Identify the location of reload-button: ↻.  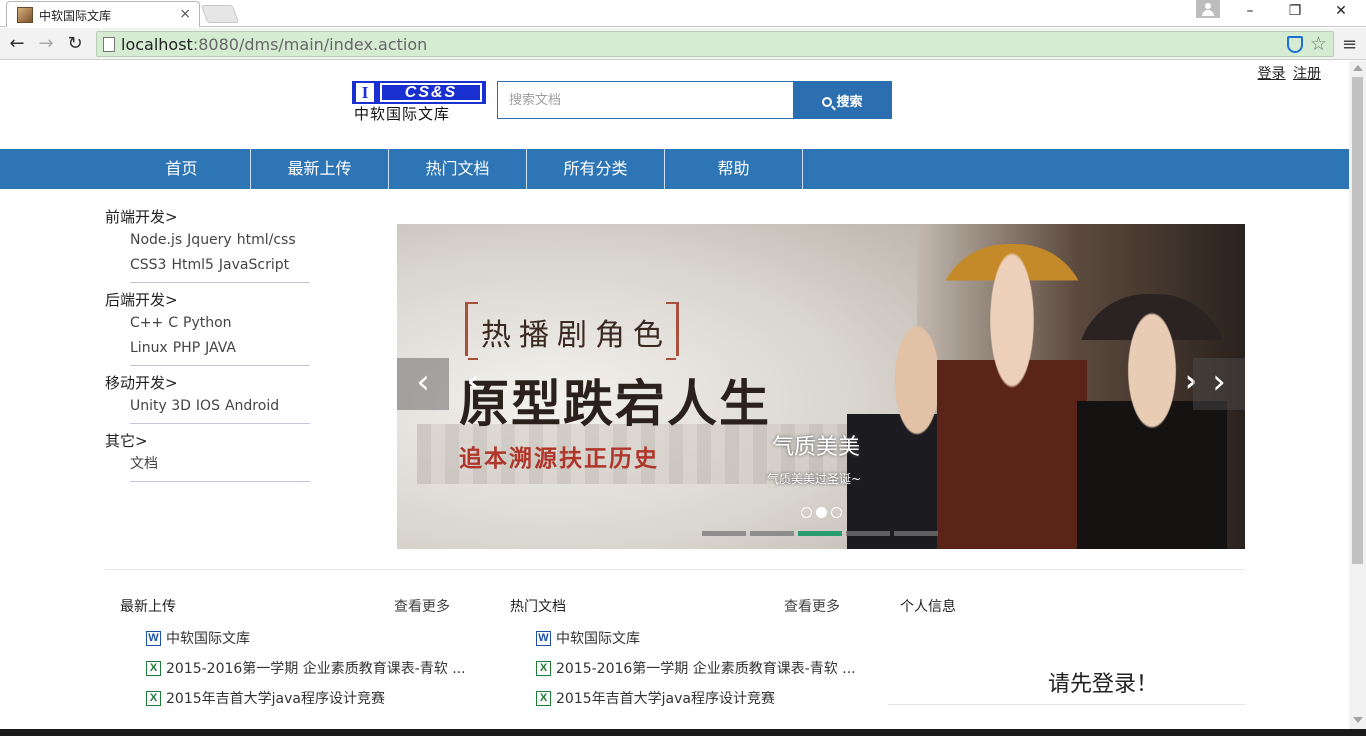
(75, 44).